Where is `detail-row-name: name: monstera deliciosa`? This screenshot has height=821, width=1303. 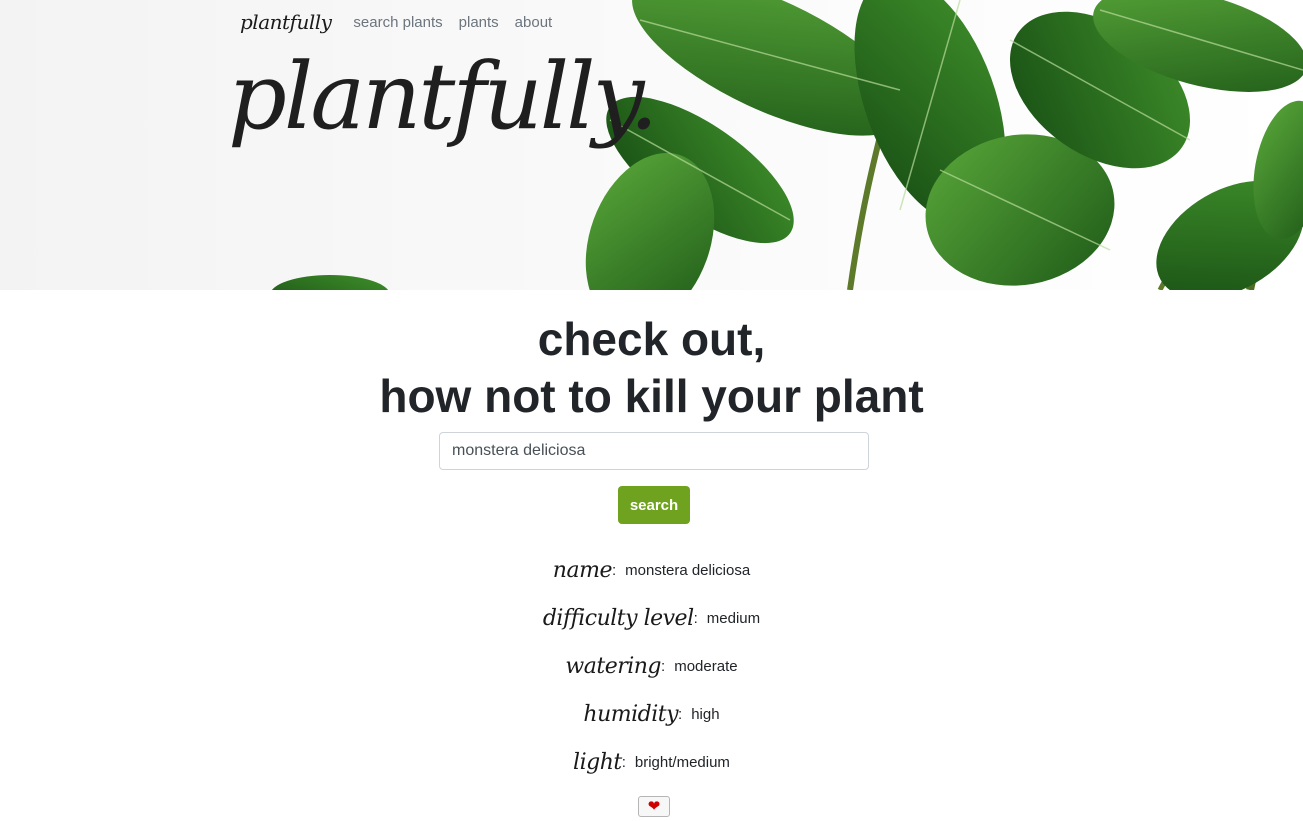 detail-row-name: name: monstera deliciosa is located at coordinates (651, 570).